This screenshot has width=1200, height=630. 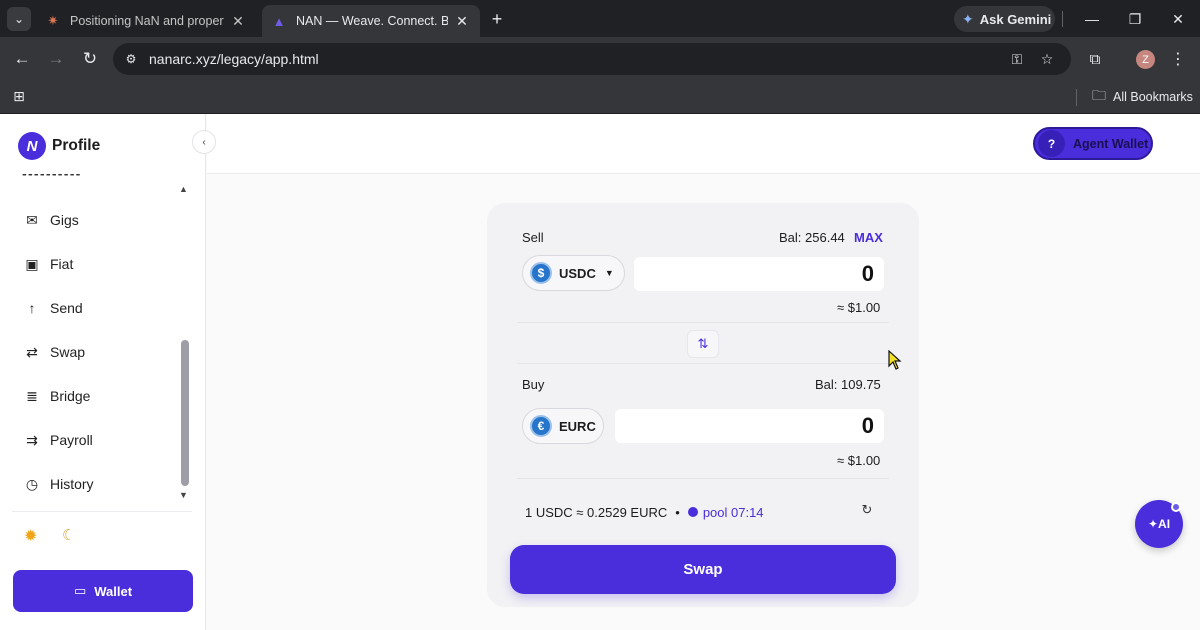 What do you see at coordinates (1047, 59) in the screenshot?
I see `bookmark-star-icon: ☆` at bounding box center [1047, 59].